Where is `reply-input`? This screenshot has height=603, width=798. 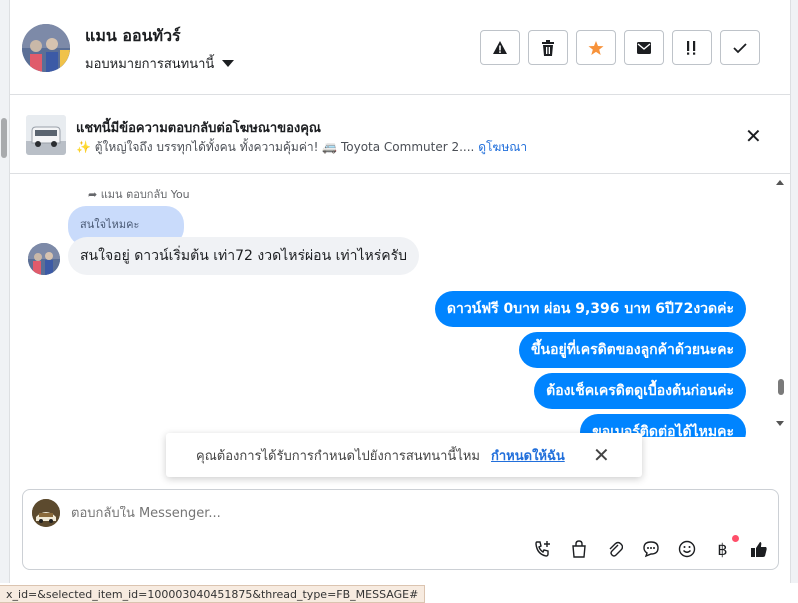
reply-input is located at coordinates (321, 513).